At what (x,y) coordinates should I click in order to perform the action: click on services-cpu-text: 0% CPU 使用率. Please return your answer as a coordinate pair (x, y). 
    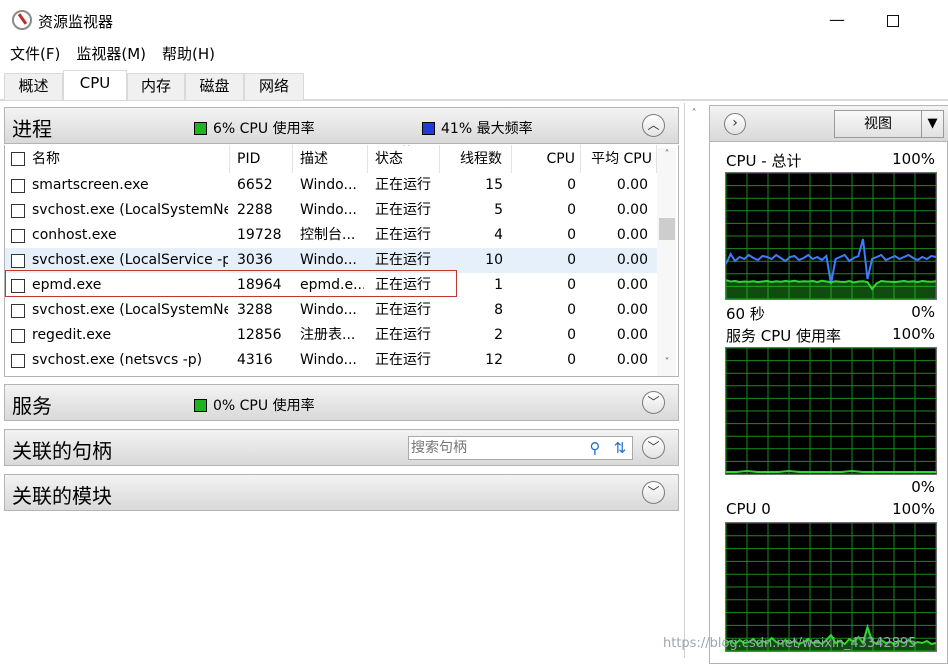
    Looking at the image, I should click on (264, 406).